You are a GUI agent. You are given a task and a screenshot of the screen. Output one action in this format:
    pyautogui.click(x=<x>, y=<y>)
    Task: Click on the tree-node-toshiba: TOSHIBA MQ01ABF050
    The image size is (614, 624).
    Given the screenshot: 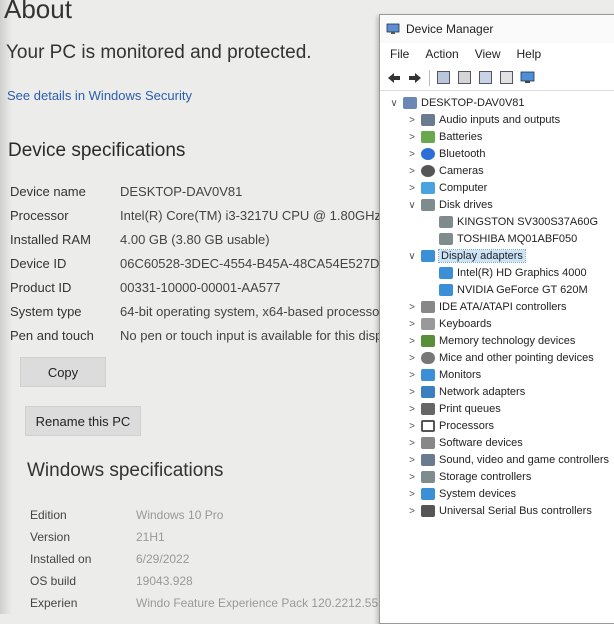 What is the action you would take?
    pyautogui.click(x=500, y=239)
    